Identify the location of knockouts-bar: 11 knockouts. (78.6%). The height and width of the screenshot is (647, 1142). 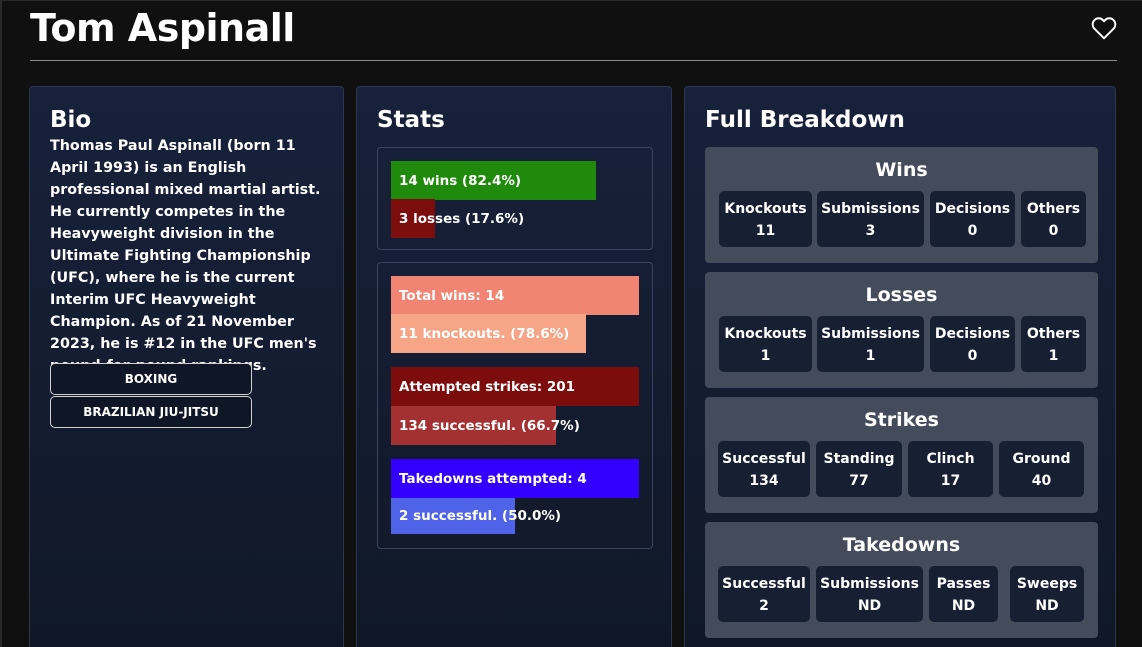
(488, 333).